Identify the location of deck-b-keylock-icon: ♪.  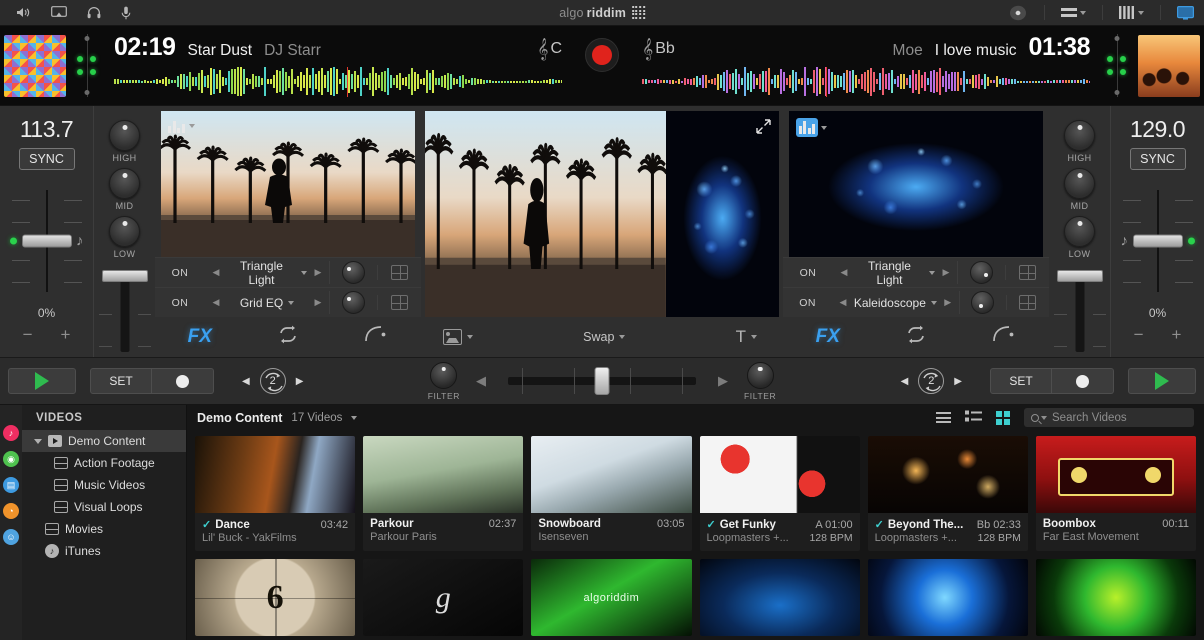
(1125, 241).